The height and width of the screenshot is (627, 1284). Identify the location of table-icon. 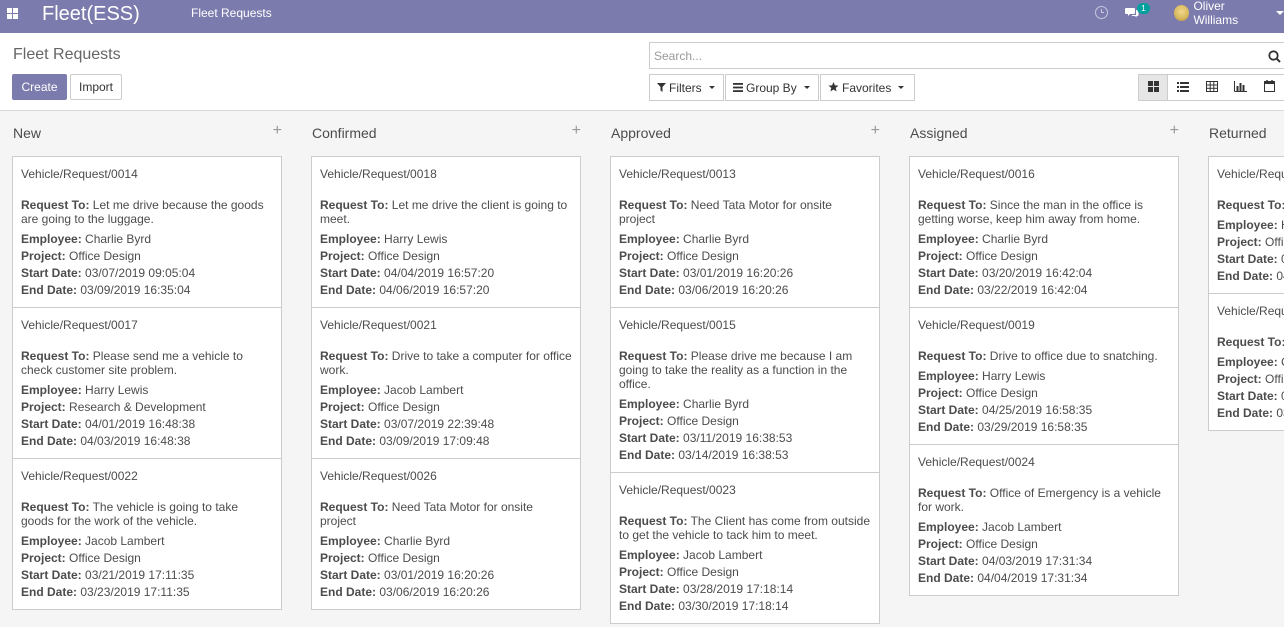
(1211, 87).